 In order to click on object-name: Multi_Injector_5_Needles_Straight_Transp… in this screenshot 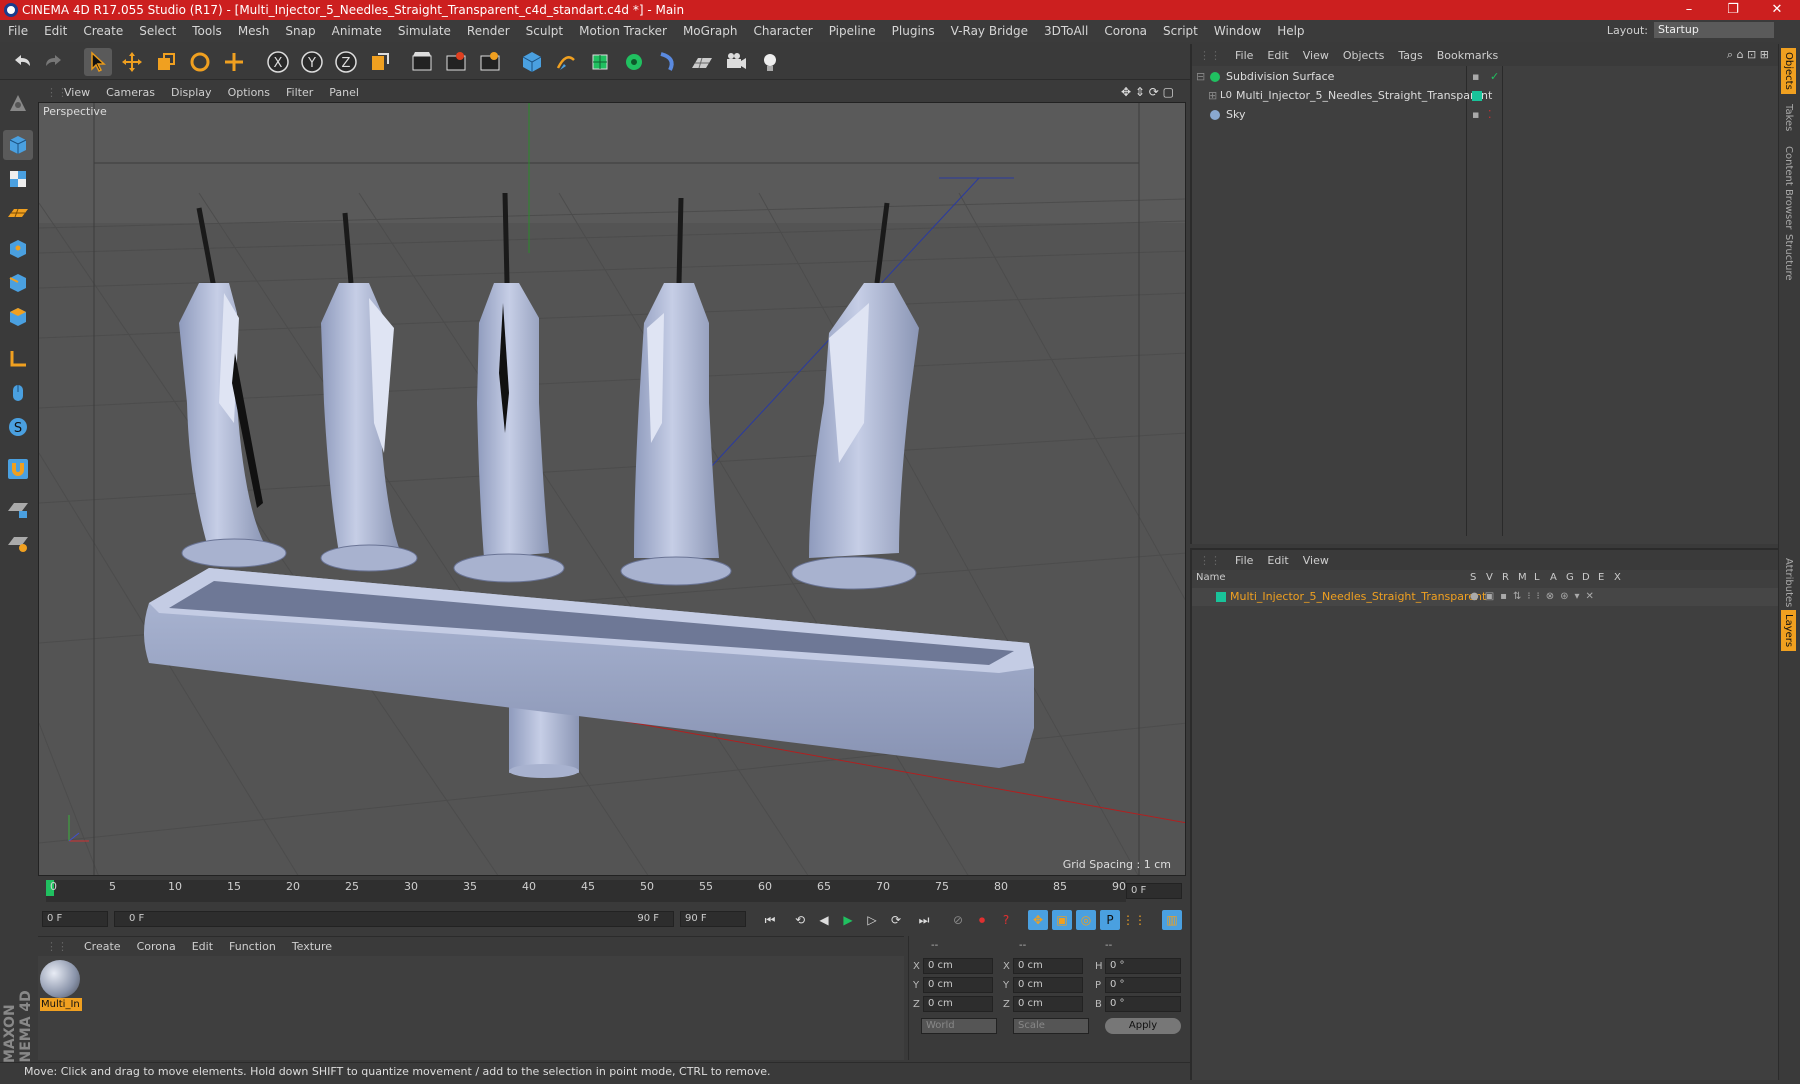, I will do `click(1364, 96)`.